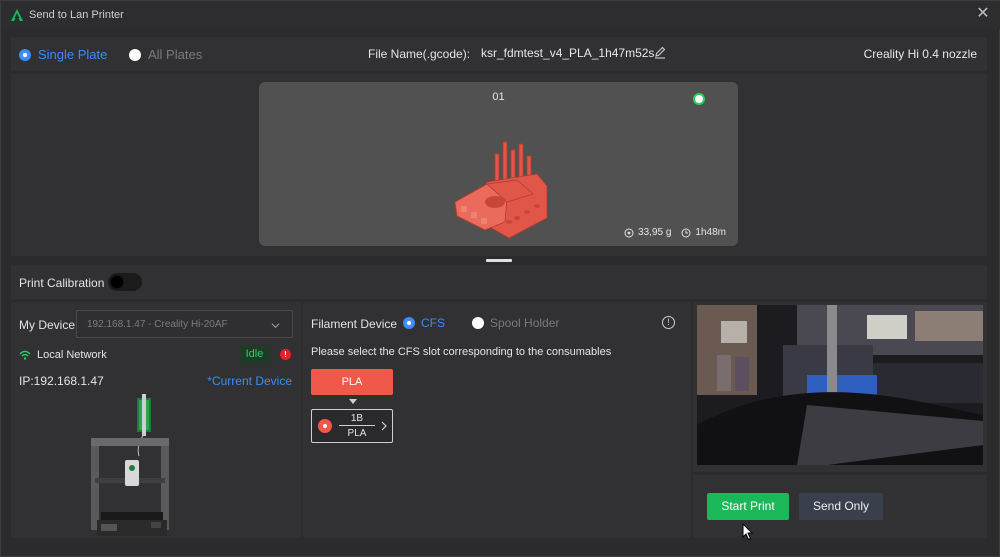 The height and width of the screenshot is (557, 1000). What do you see at coordinates (25, 355) in the screenshot?
I see `wifi-icon` at bounding box center [25, 355].